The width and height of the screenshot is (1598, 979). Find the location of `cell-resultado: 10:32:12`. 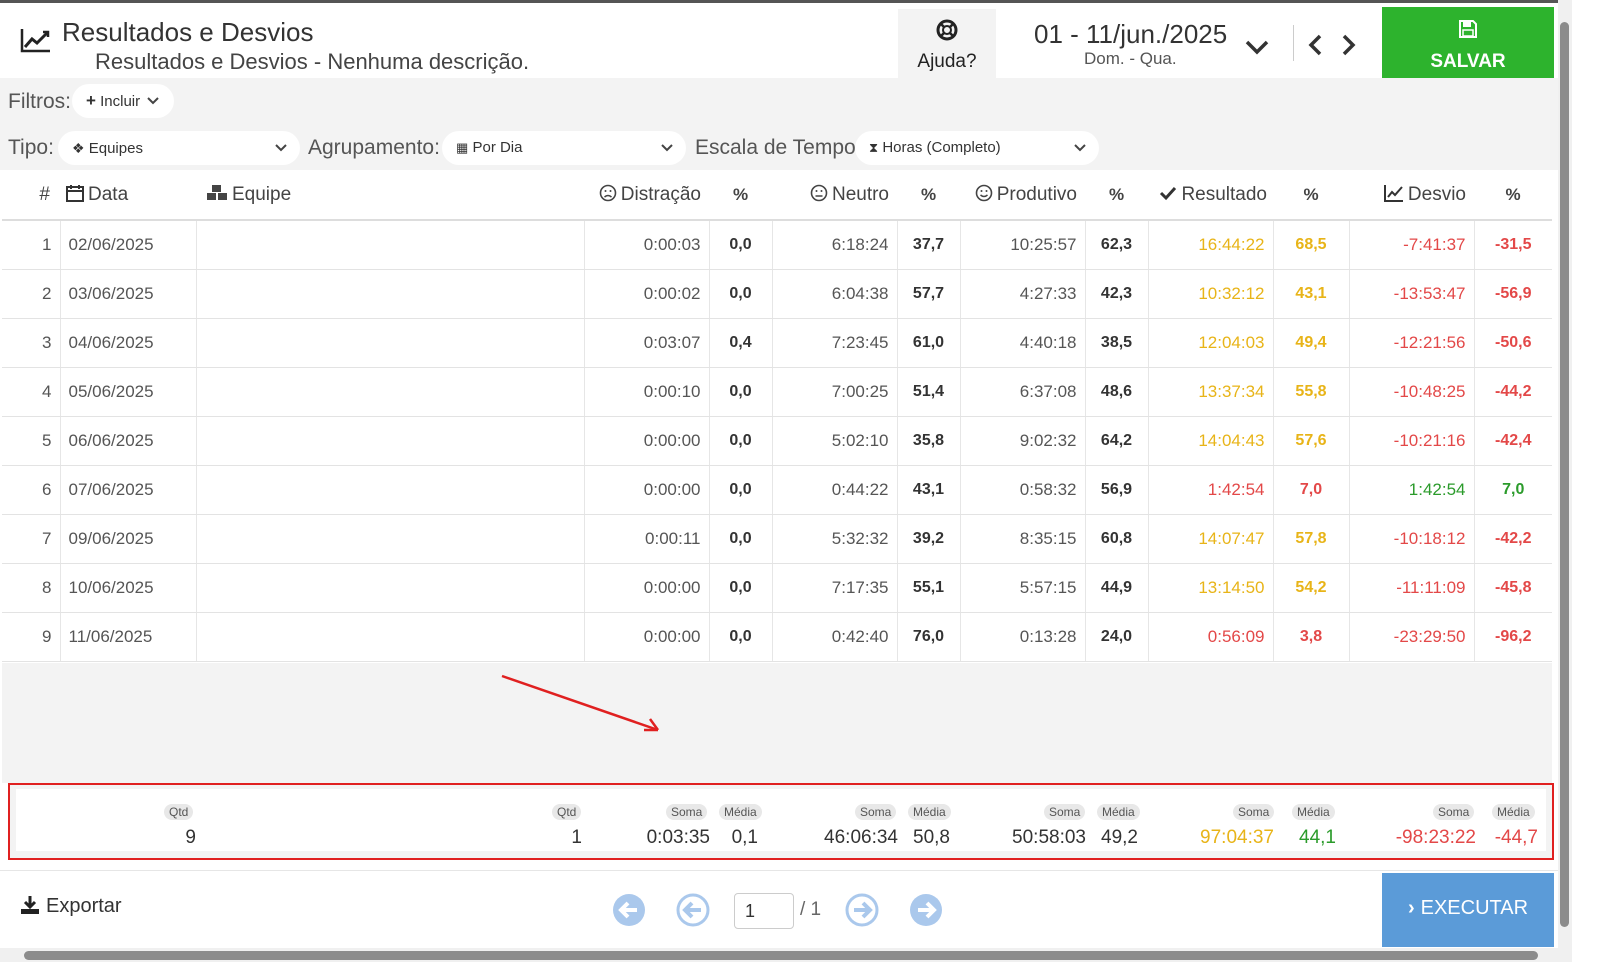

cell-resultado: 10:32:12 is located at coordinates (1211, 294).